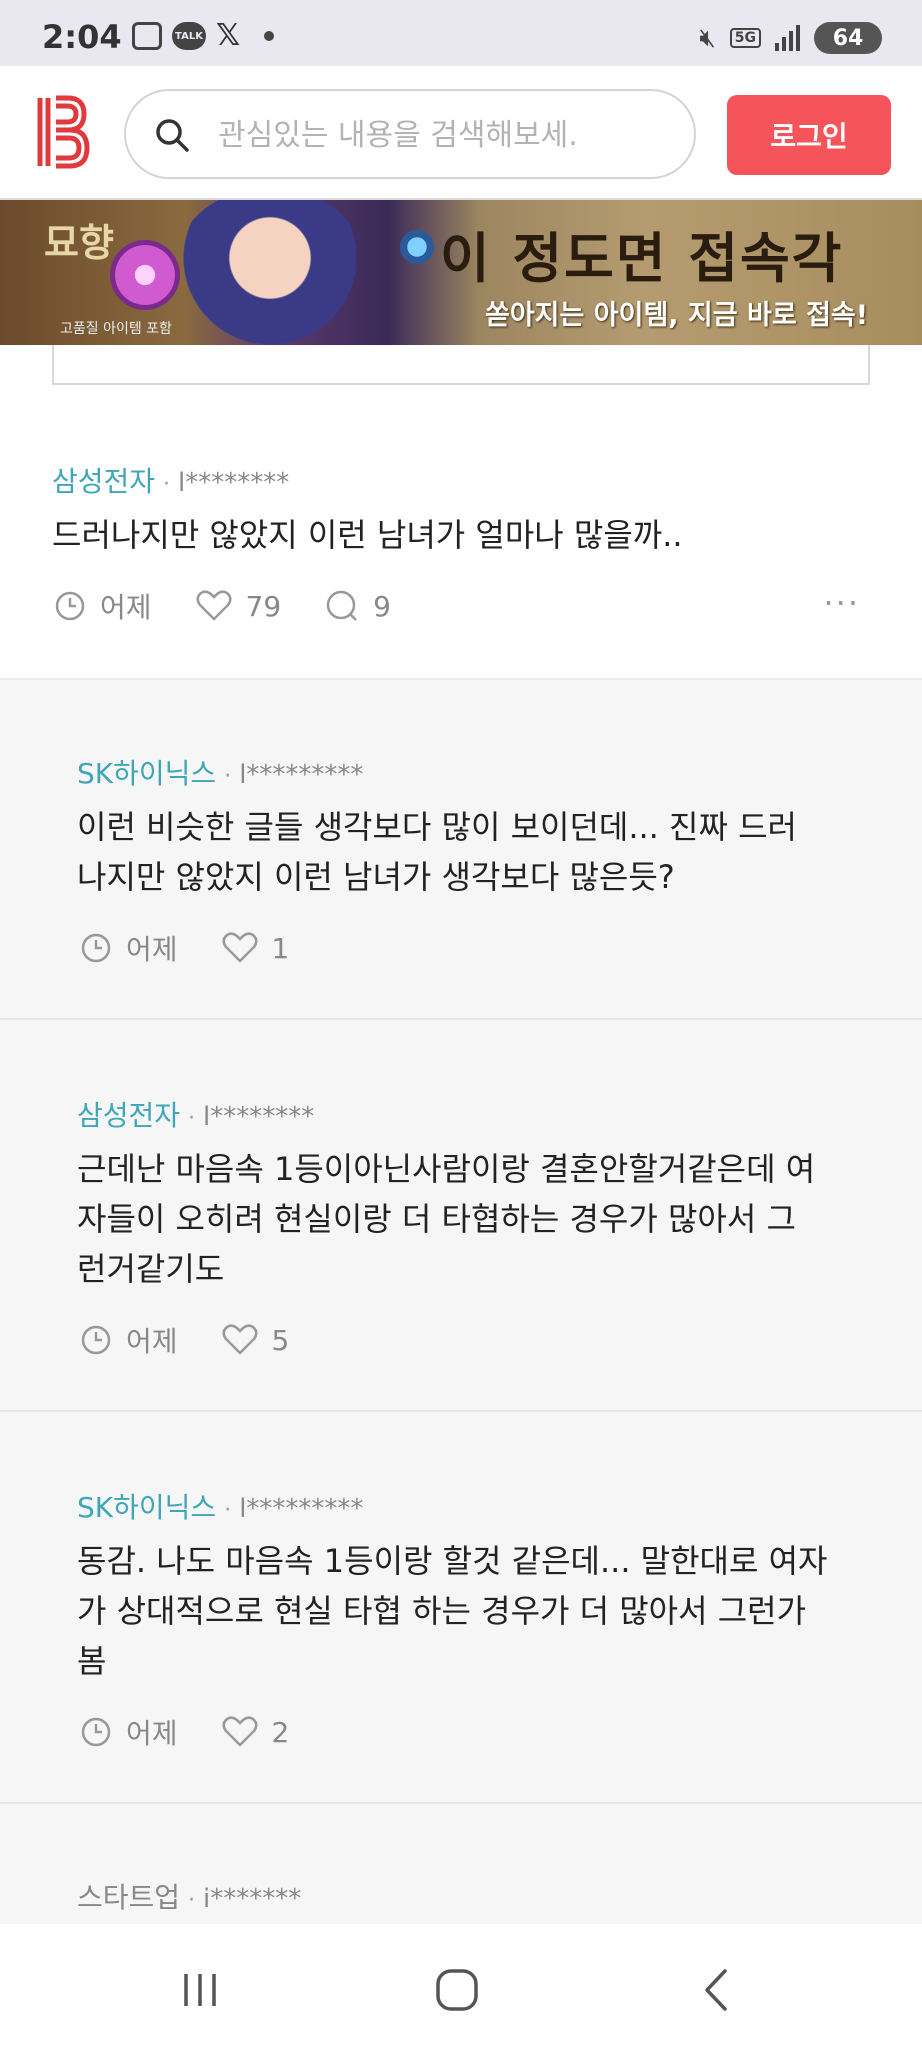  Describe the element at coordinates (417, 247) in the screenshot. I see `banner-coin-icon` at that location.